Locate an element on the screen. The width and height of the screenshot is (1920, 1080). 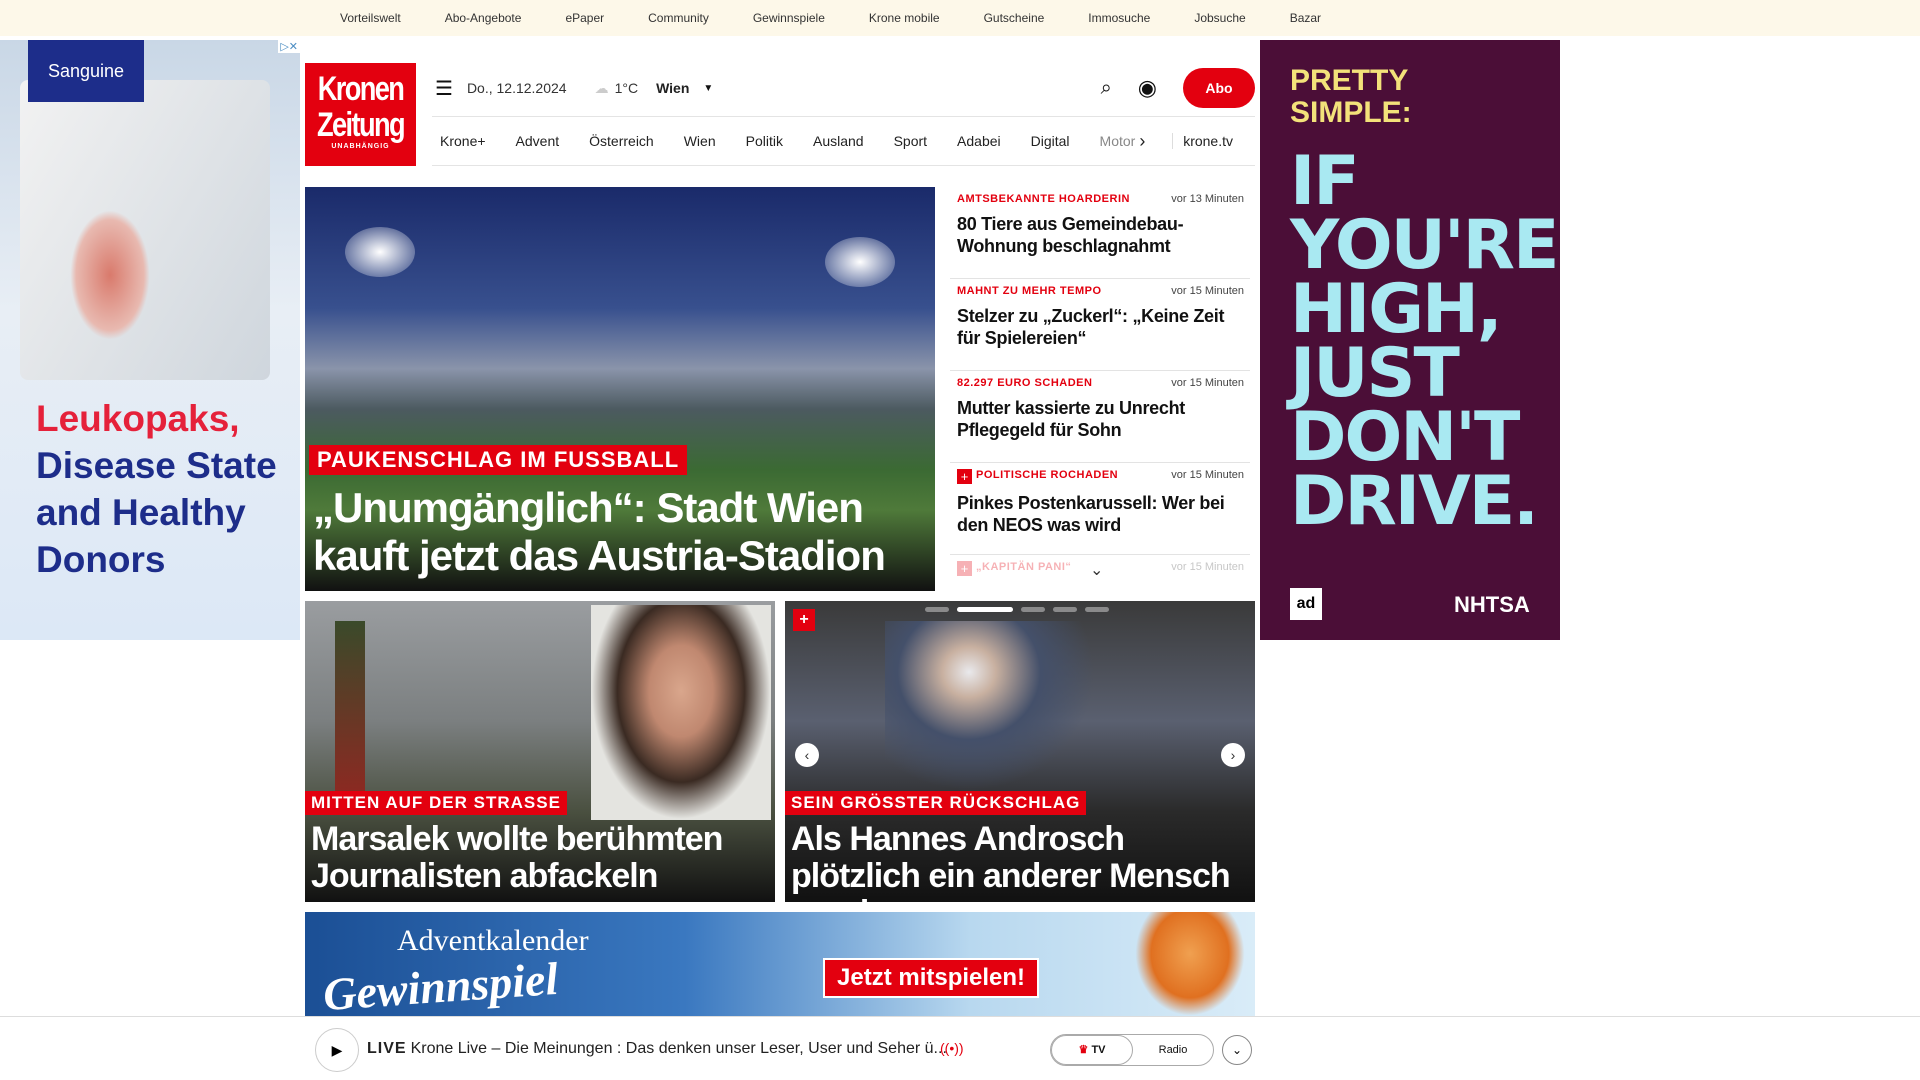
topnav-gutscheine: Gutscheine is located at coordinates (1014, 18).